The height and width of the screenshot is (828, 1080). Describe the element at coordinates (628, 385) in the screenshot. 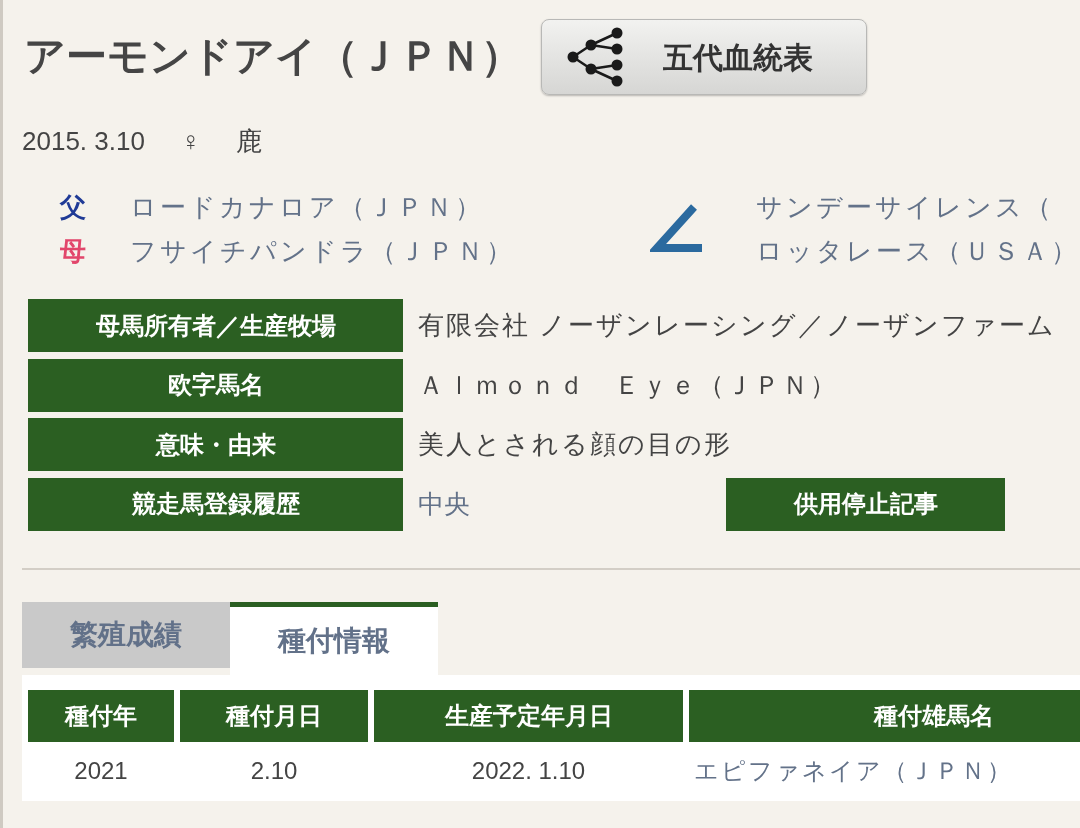

I see `info-value: Ａｌｍｏｎｄ Ｅｙｅ（ＪＰＮ）` at that location.